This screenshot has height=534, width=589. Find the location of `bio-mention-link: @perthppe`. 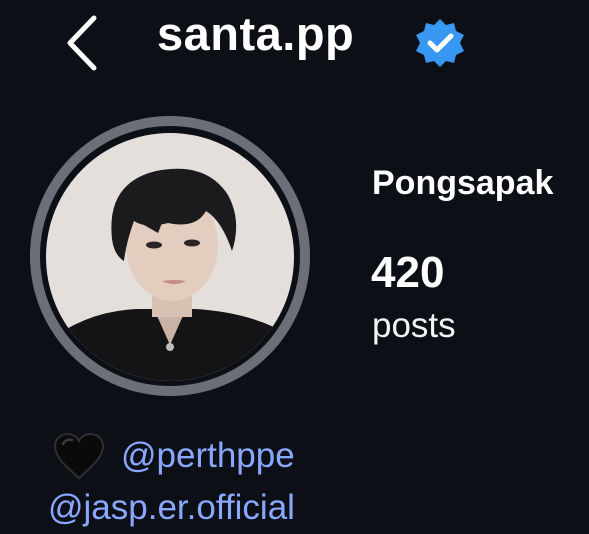

bio-mention-link: @perthppe is located at coordinates (208, 456).